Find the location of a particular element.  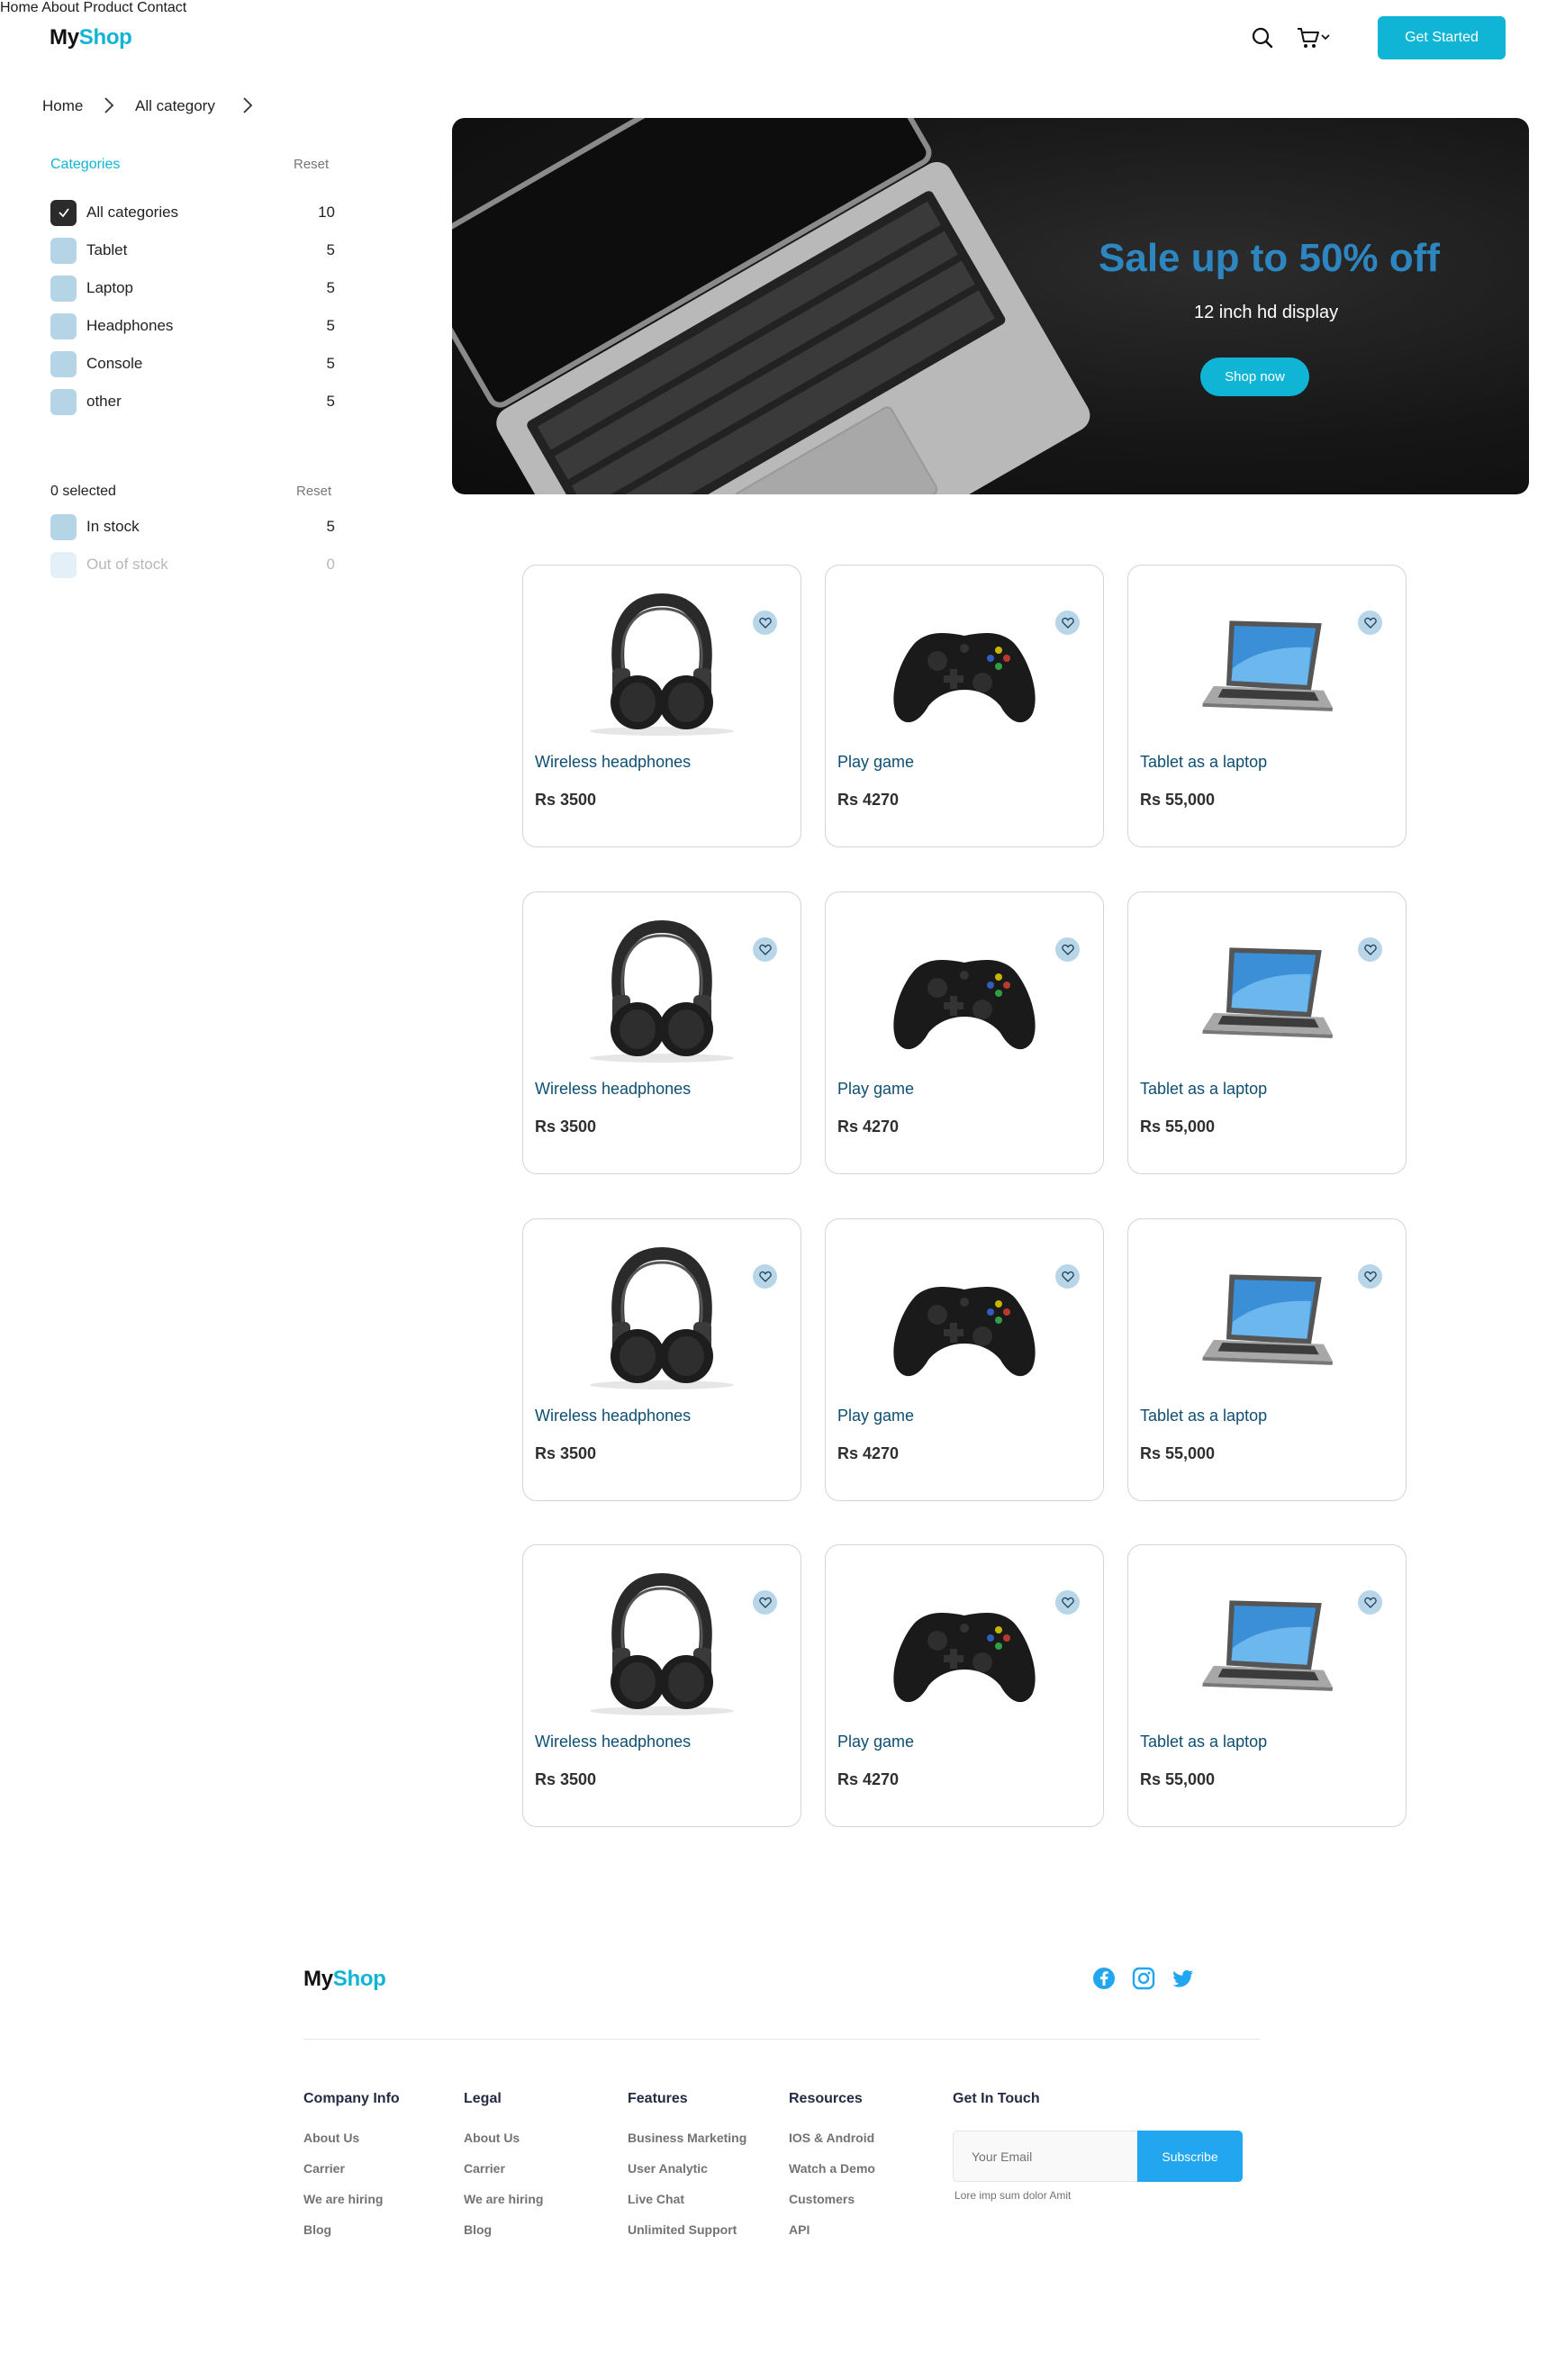

nav-product: Product is located at coordinates (108, 7).